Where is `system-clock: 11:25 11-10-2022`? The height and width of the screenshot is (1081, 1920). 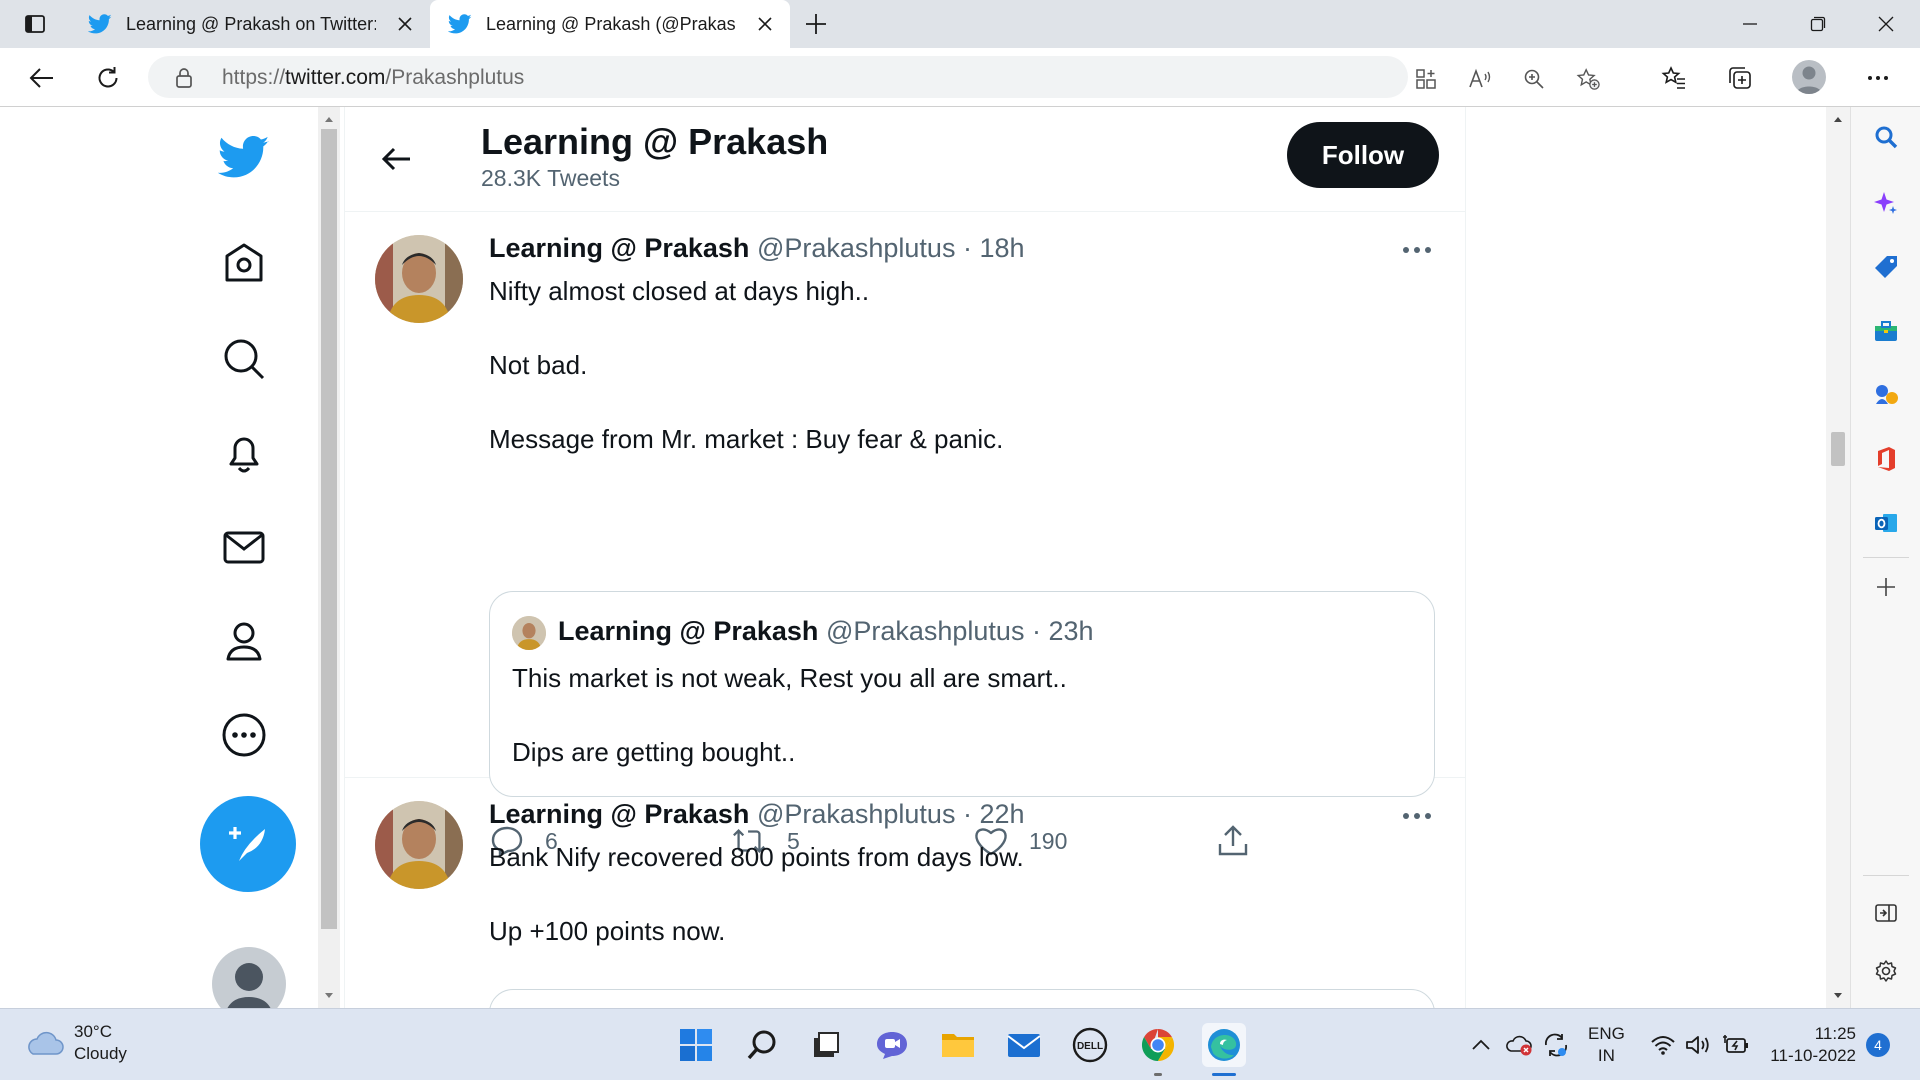
system-clock: 11:25 11-10-2022 is located at coordinates (1812, 1045).